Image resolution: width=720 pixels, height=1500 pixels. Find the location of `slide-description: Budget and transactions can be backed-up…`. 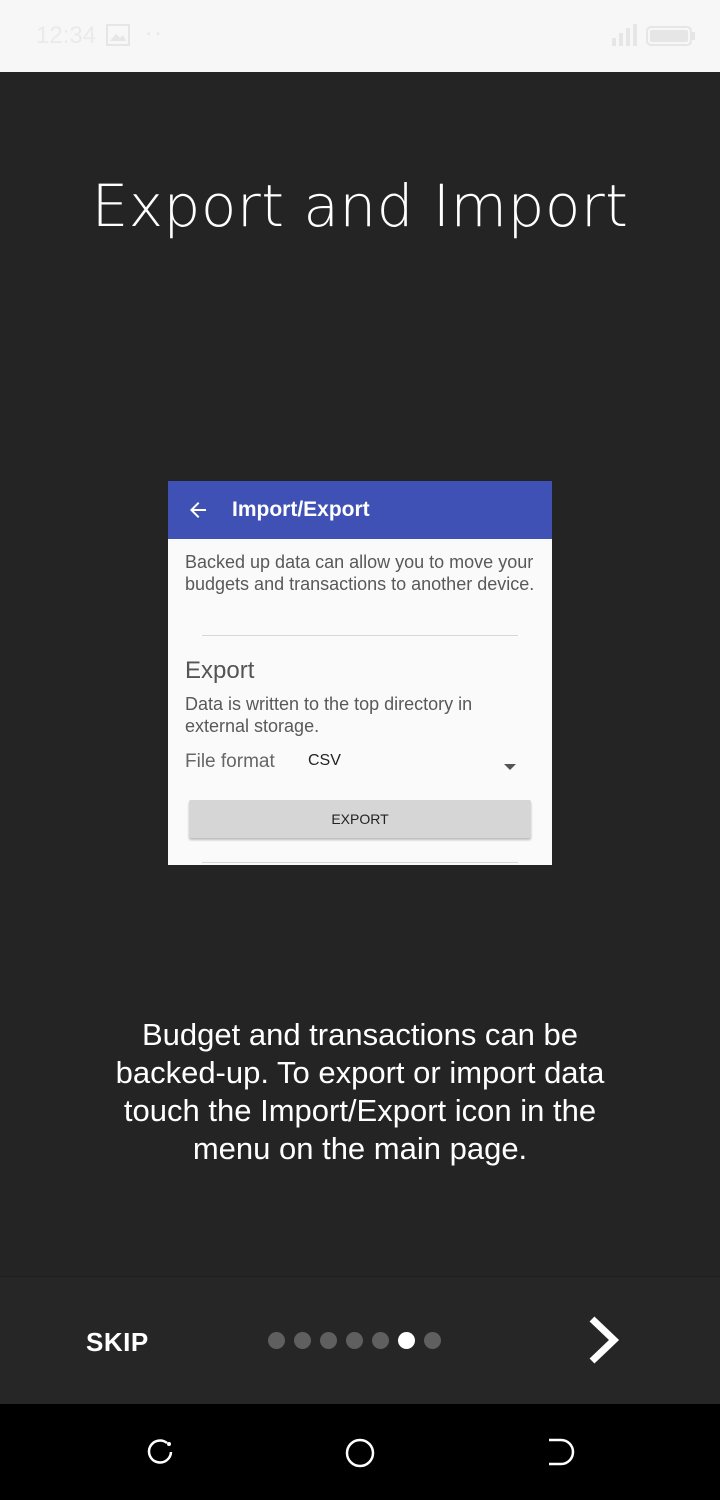

slide-description: Budget and transactions can be backed-up… is located at coordinates (360, 1091).